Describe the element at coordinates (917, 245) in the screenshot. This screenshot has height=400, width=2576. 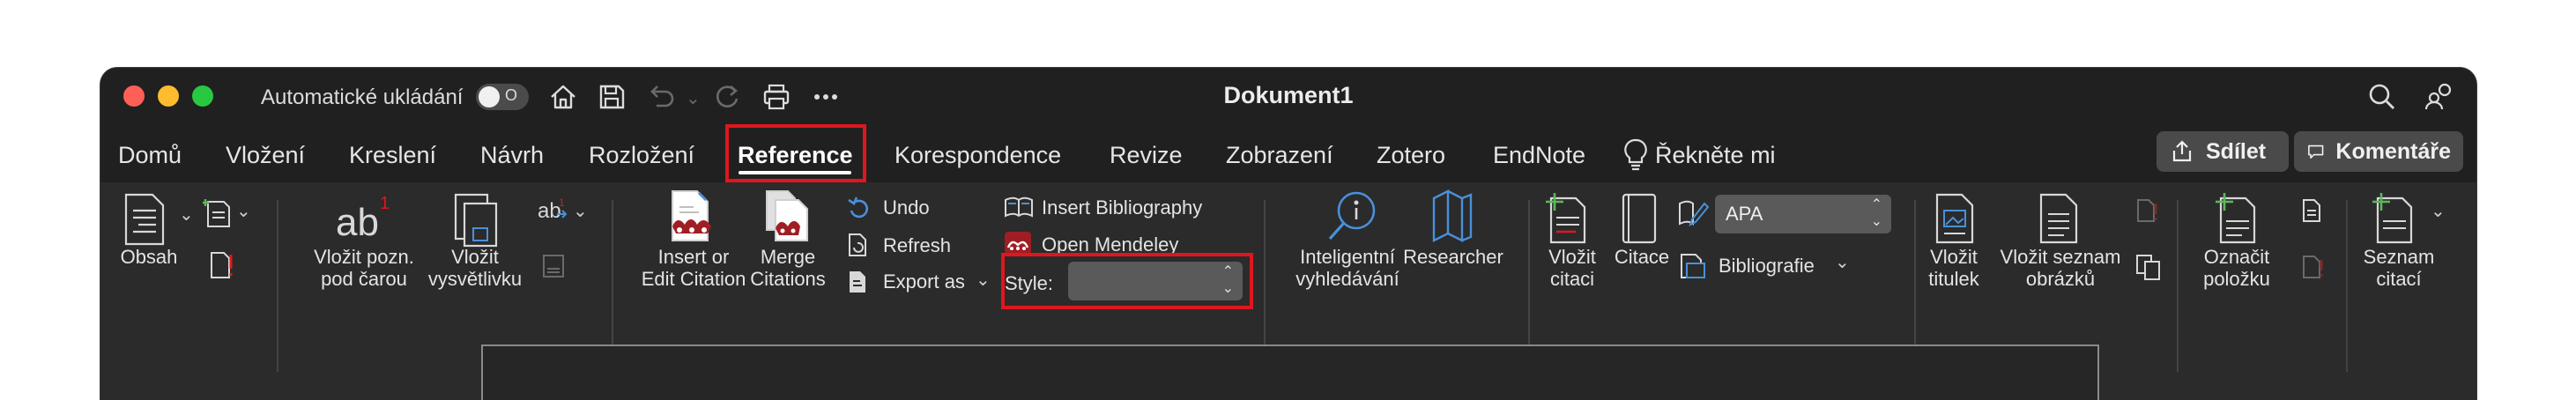
I see `mendeley-refresh-label: Refresh` at that location.